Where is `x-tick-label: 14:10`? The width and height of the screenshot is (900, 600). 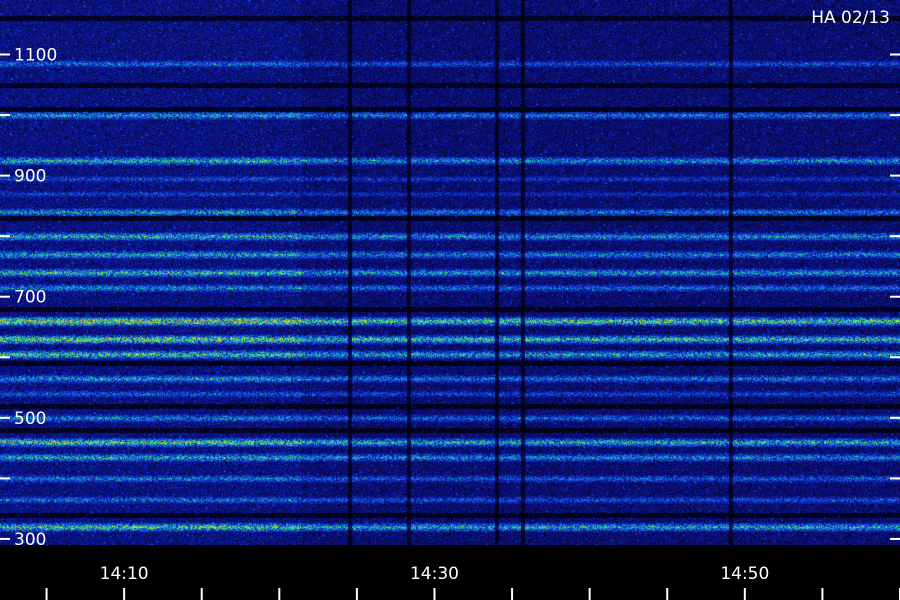 x-tick-label: 14:10 is located at coordinates (124, 574).